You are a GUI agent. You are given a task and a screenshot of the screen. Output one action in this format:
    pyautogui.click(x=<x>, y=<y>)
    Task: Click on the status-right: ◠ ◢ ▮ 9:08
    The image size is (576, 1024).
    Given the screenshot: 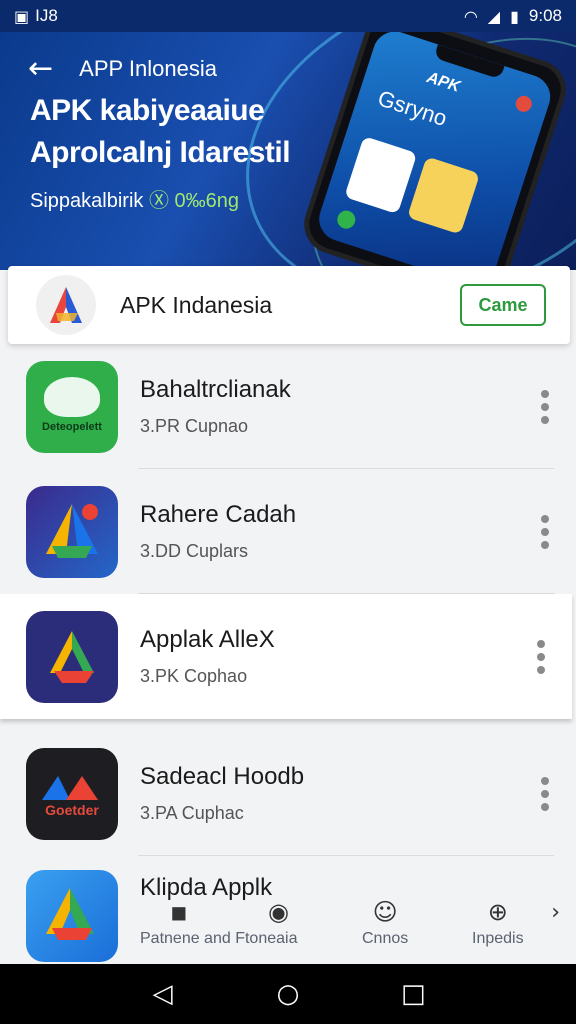 What is the action you would take?
    pyautogui.click(x=513, y=16)
    